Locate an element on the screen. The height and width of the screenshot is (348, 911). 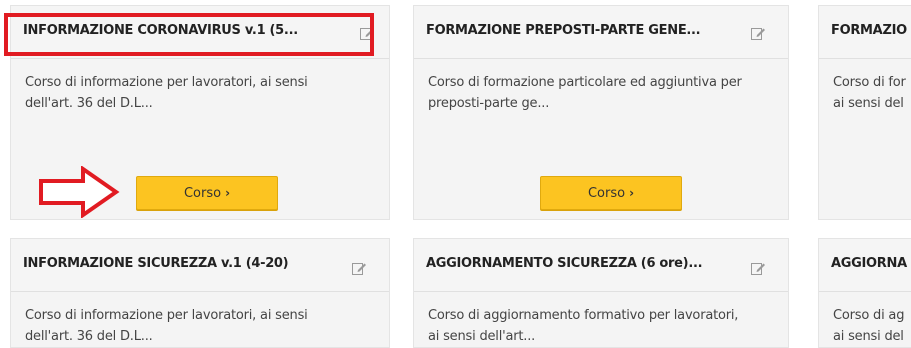
red-arrow-icon is located at coordinates (79, 192).